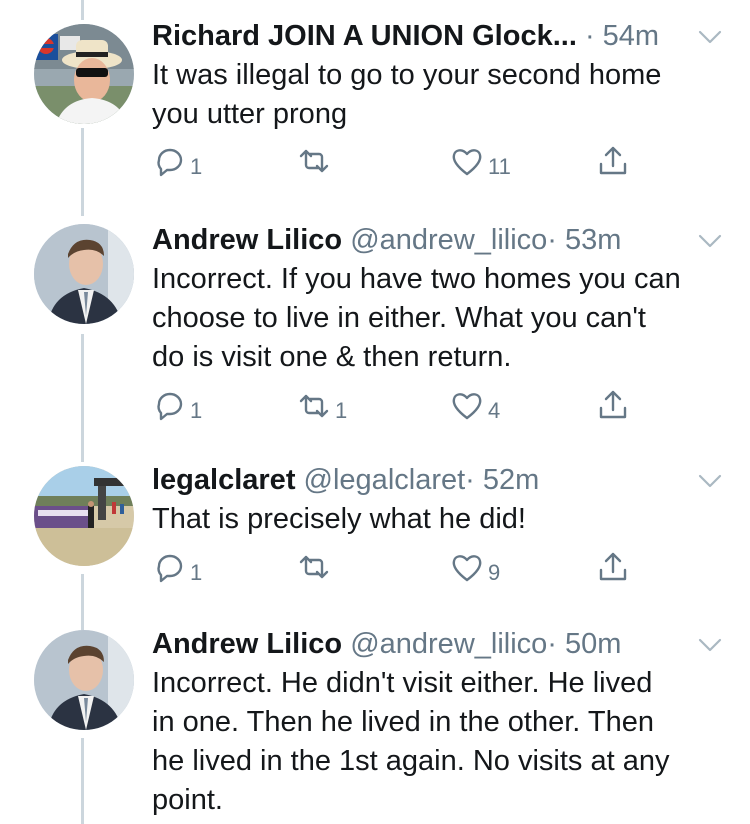 Image resolution: width=750 pixels, height=824 pixels. I want to click on tweet-text: That is precisely what he did!, so click(436, 519).